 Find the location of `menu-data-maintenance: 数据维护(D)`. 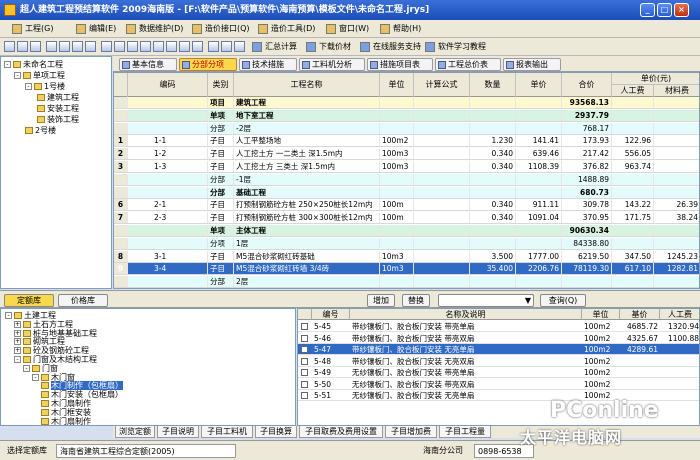

menu-data-maintenance: 数据维护(D) is located at coordinates (154, 29).